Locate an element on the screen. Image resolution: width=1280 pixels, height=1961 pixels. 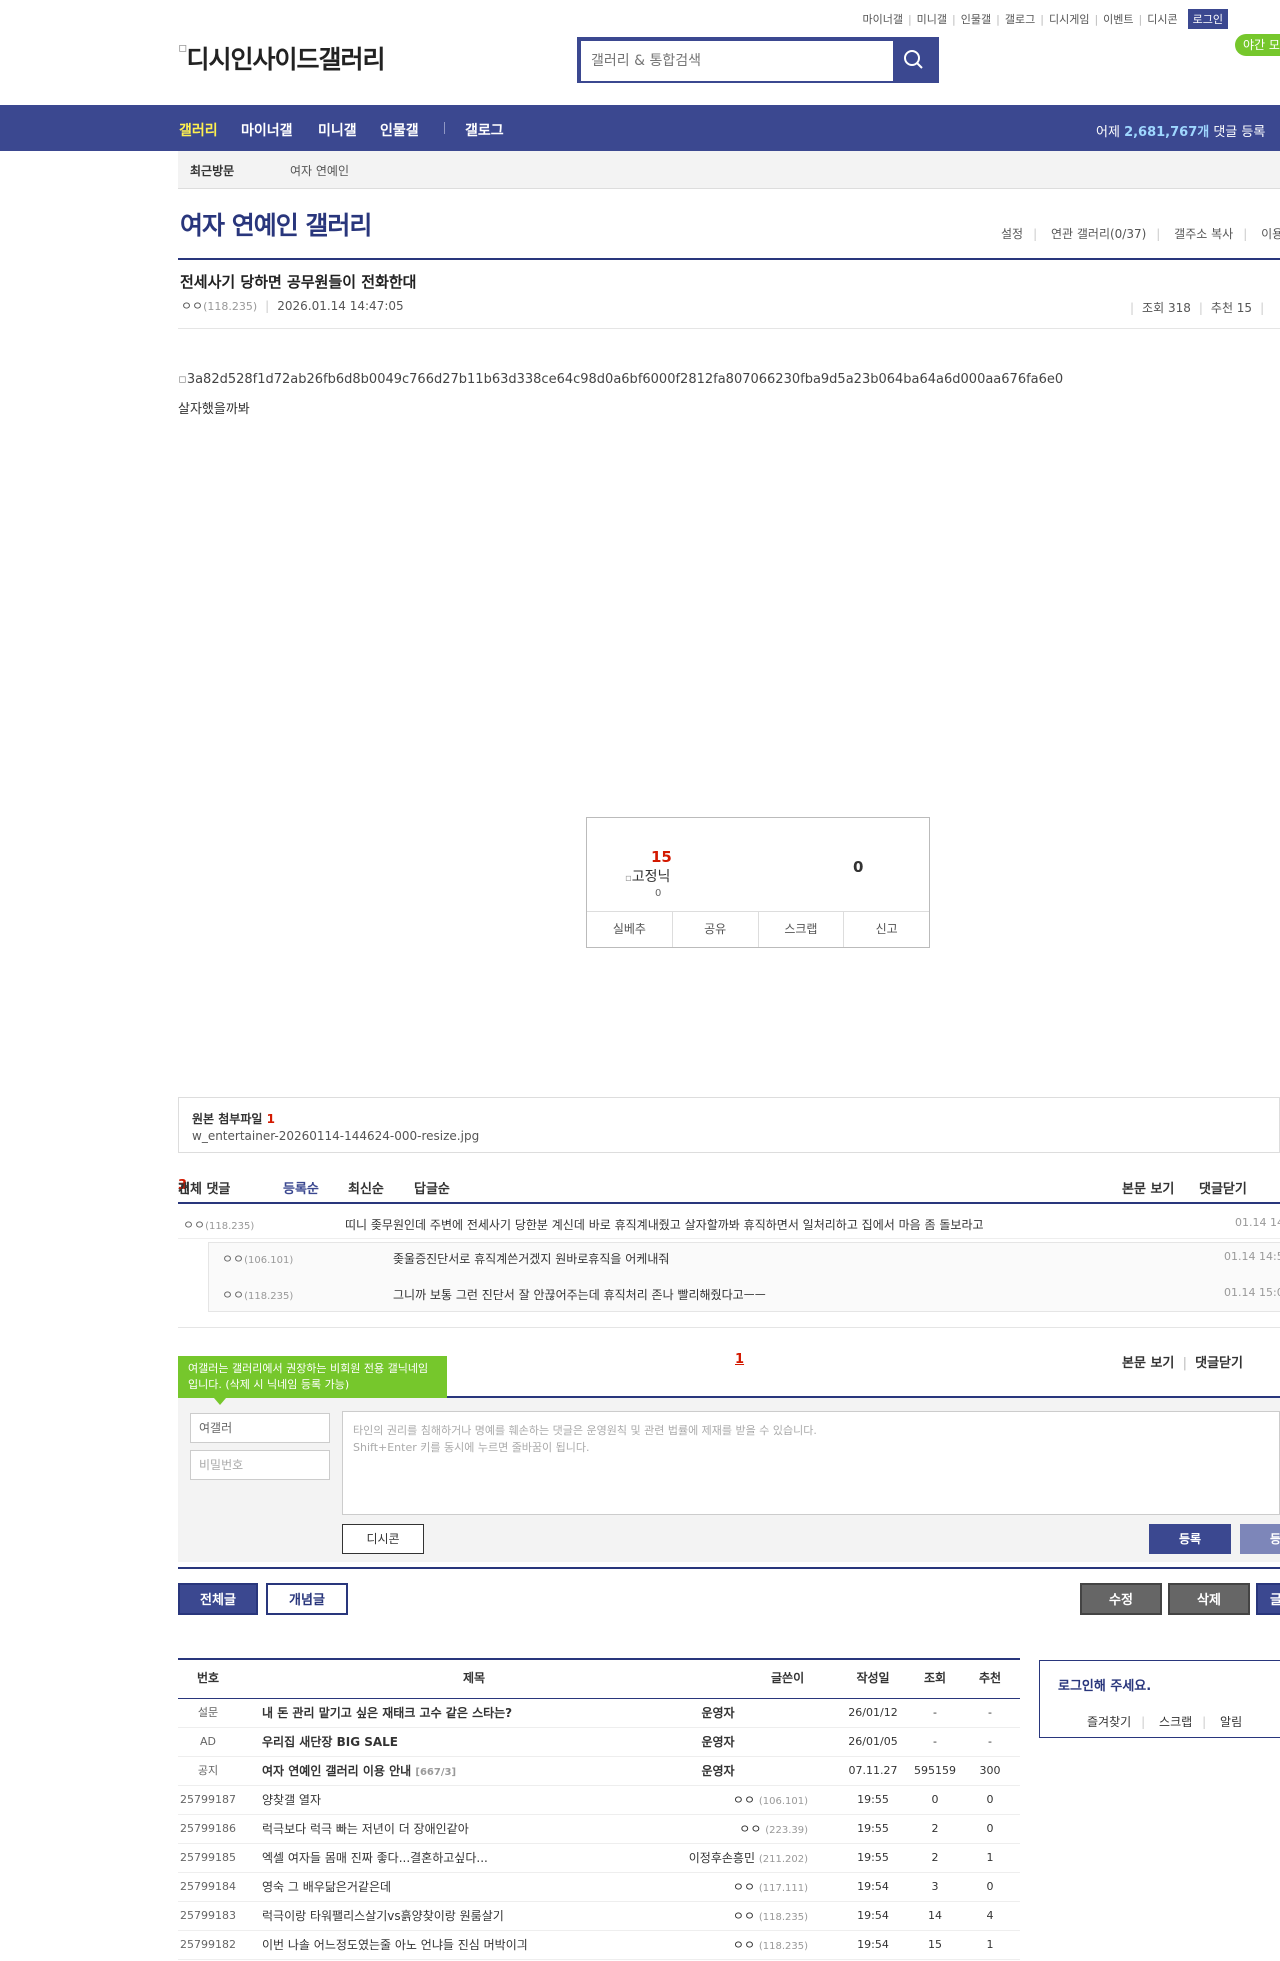
gallery-usage: 이용 is located at coordinates (1270, 234).